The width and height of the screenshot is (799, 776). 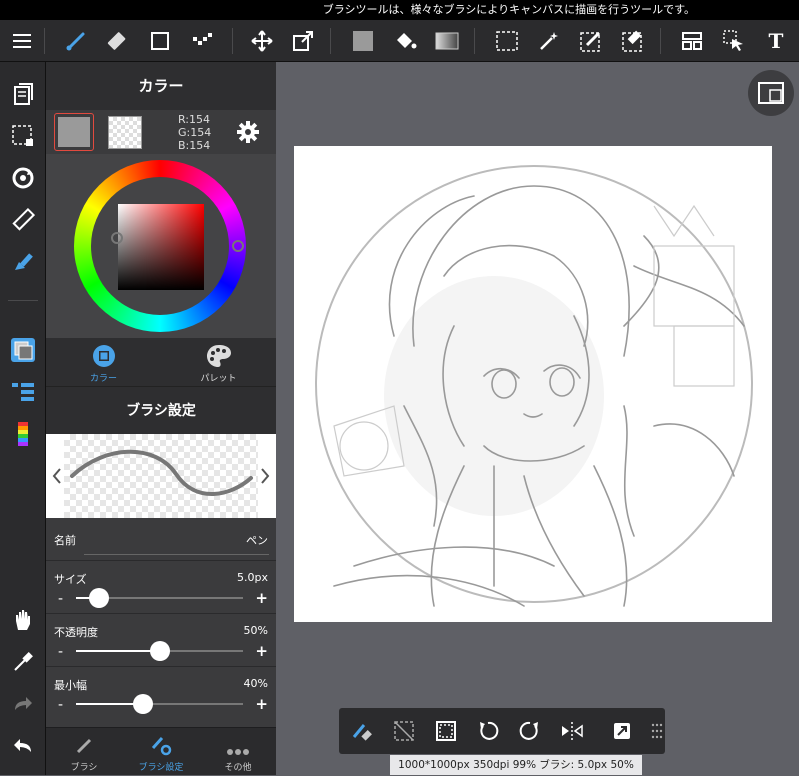 I want to click on brush-name-label: 名前, so click(x=65, y=540).